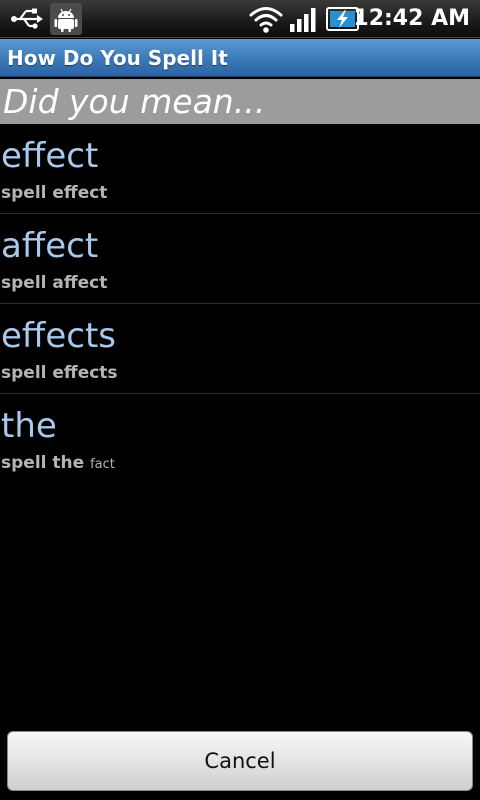  What do you see at coordinates (50, 156) in the screenshot?
I see `suggestion-word: effect` at bounding box center [50, 156].